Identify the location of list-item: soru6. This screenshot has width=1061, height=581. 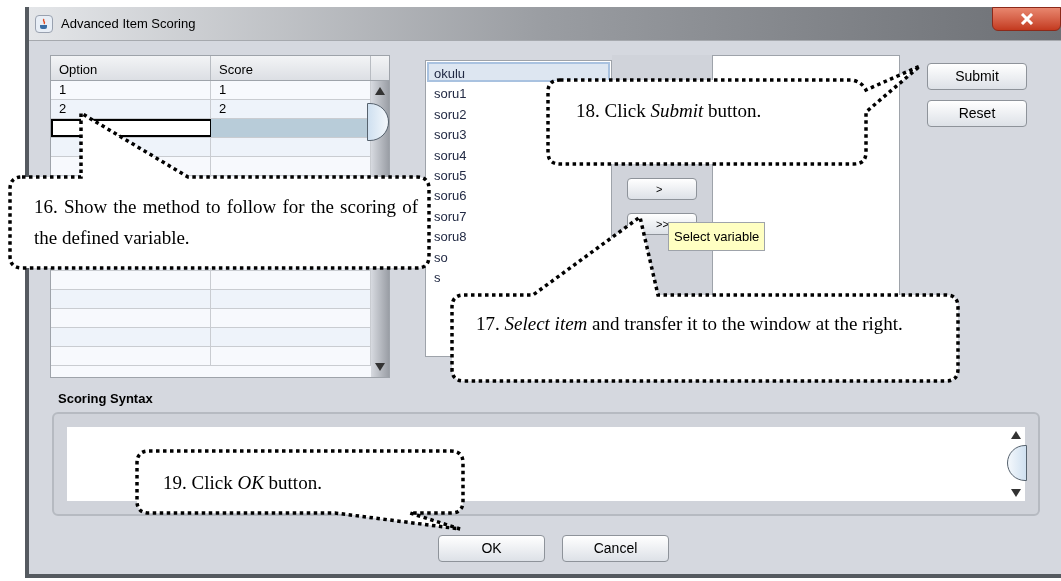
(448, 194).